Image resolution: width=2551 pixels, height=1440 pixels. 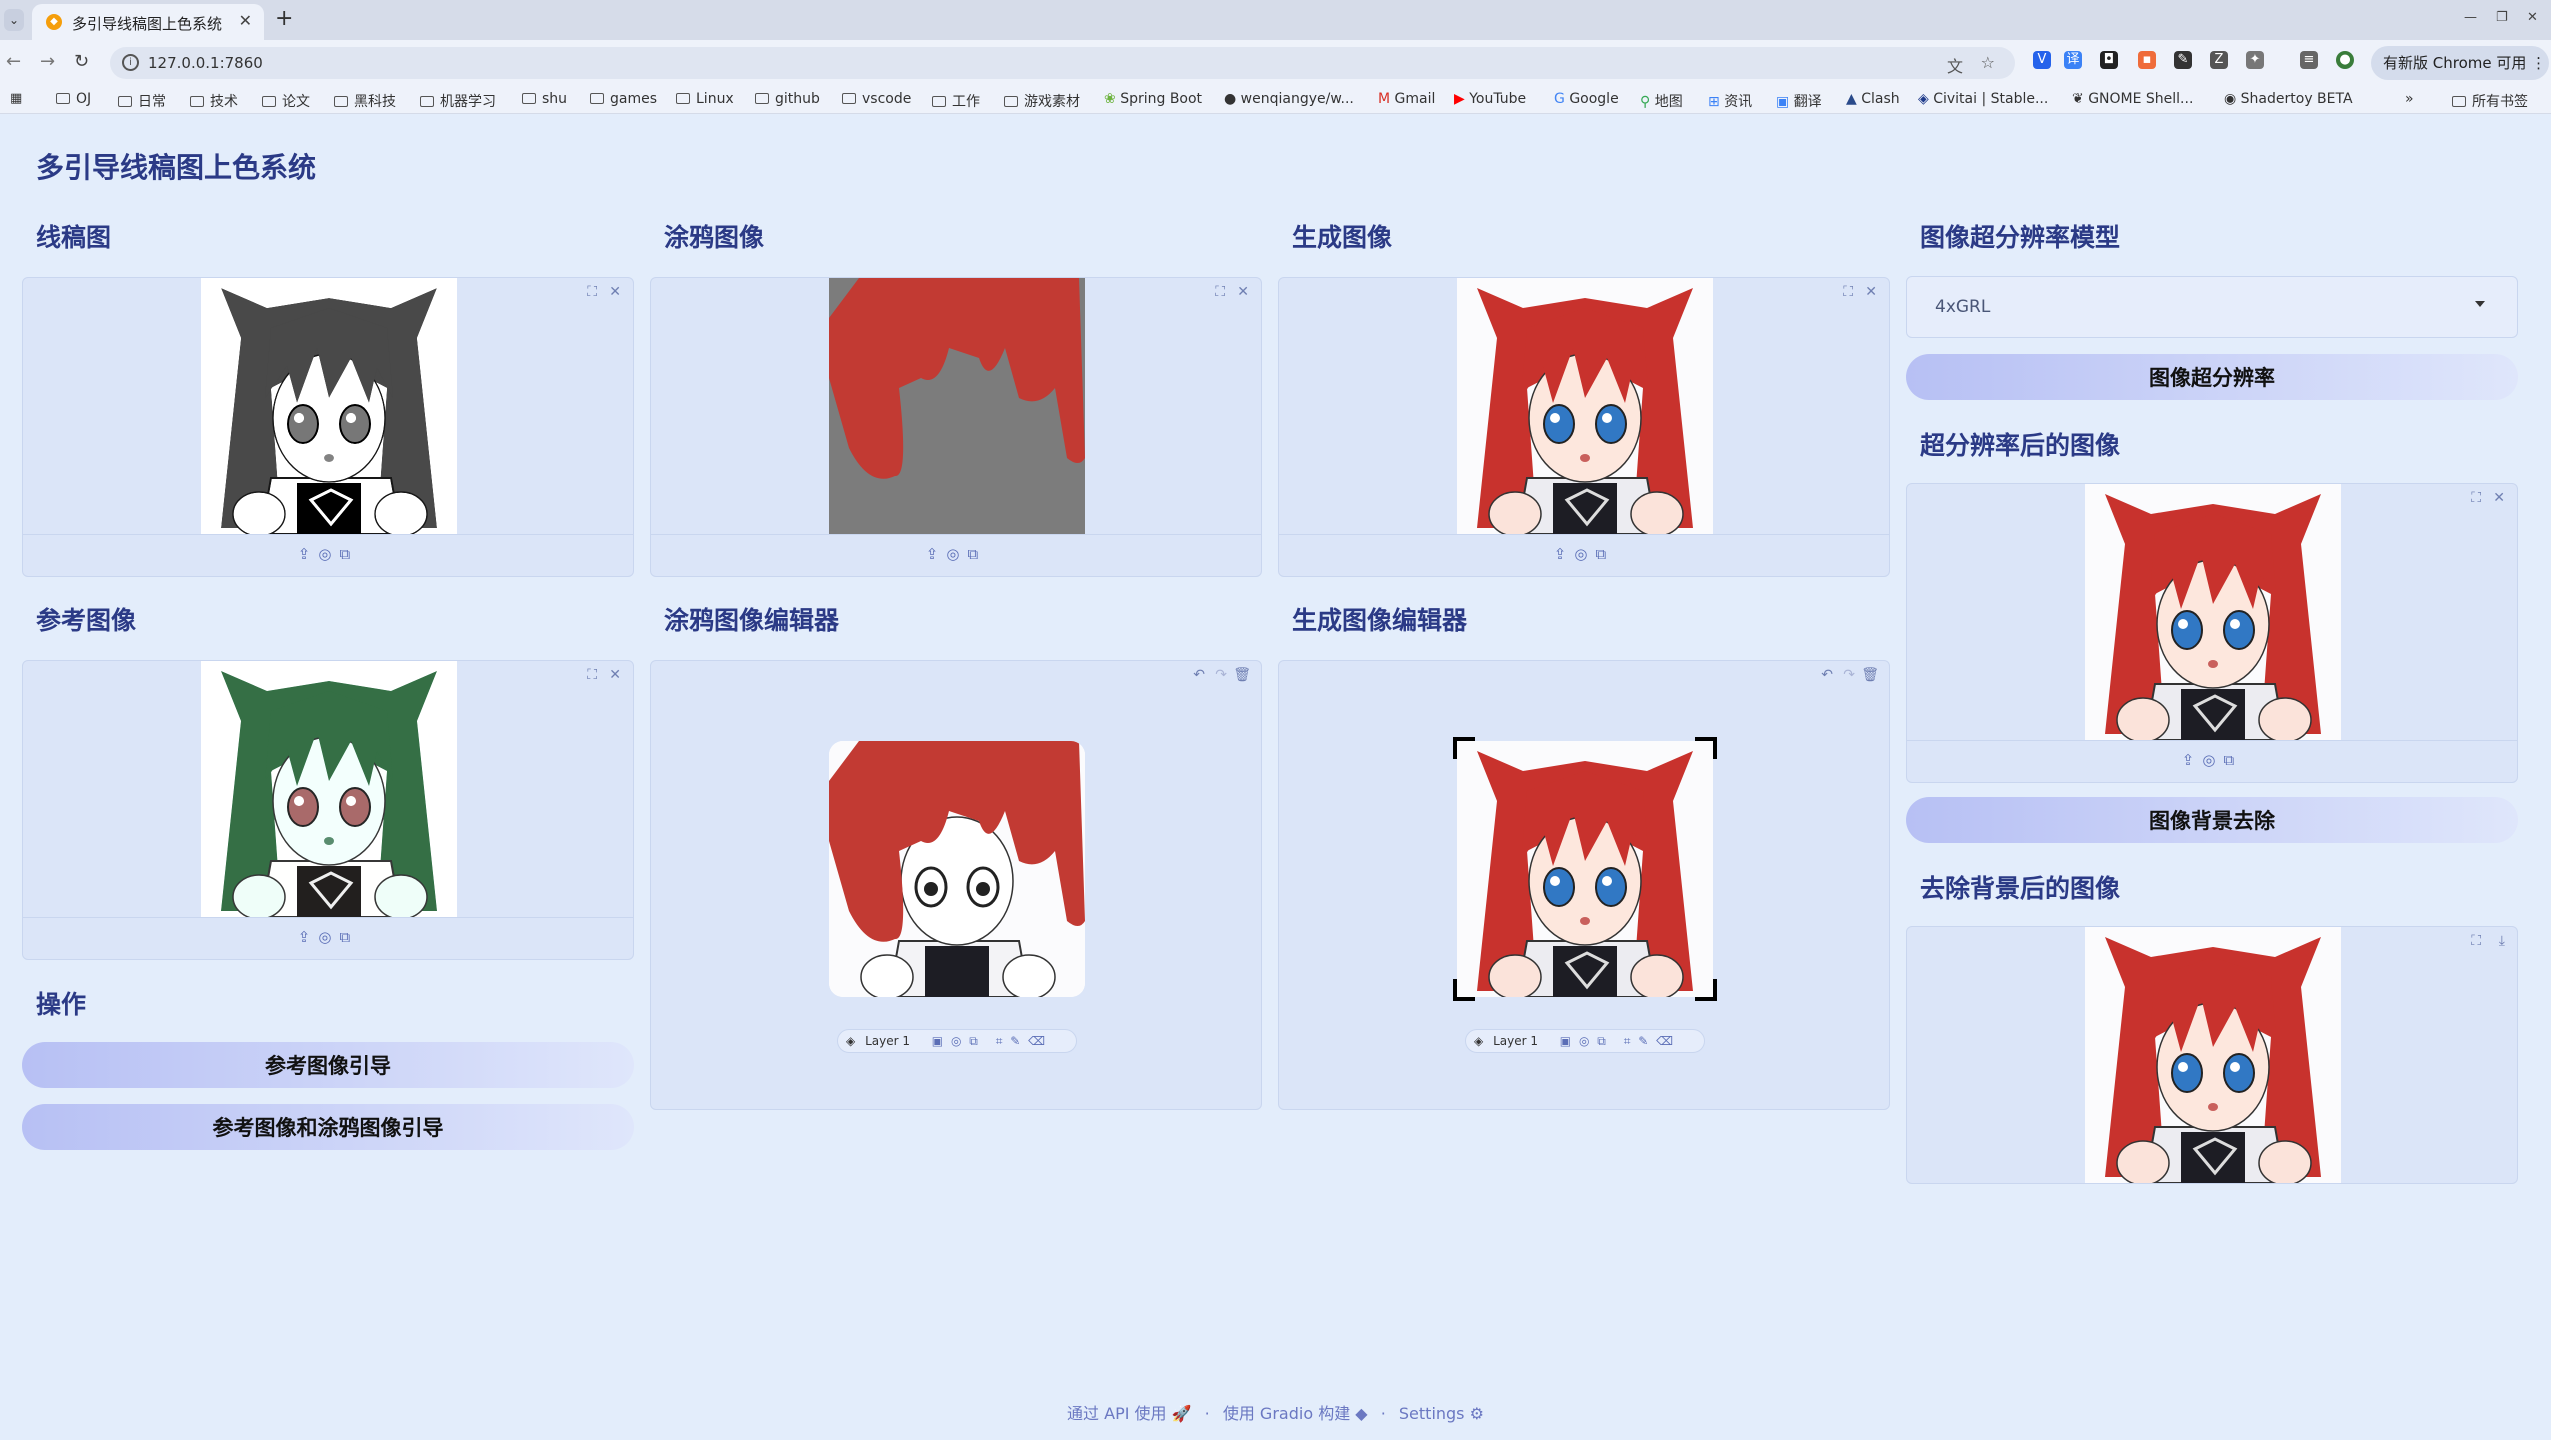 What do you see at coordinates (2212, 307) in the screenshot?
I see `sr-model-dropdown: 4xGRL` at bounding box center [2212, 307].